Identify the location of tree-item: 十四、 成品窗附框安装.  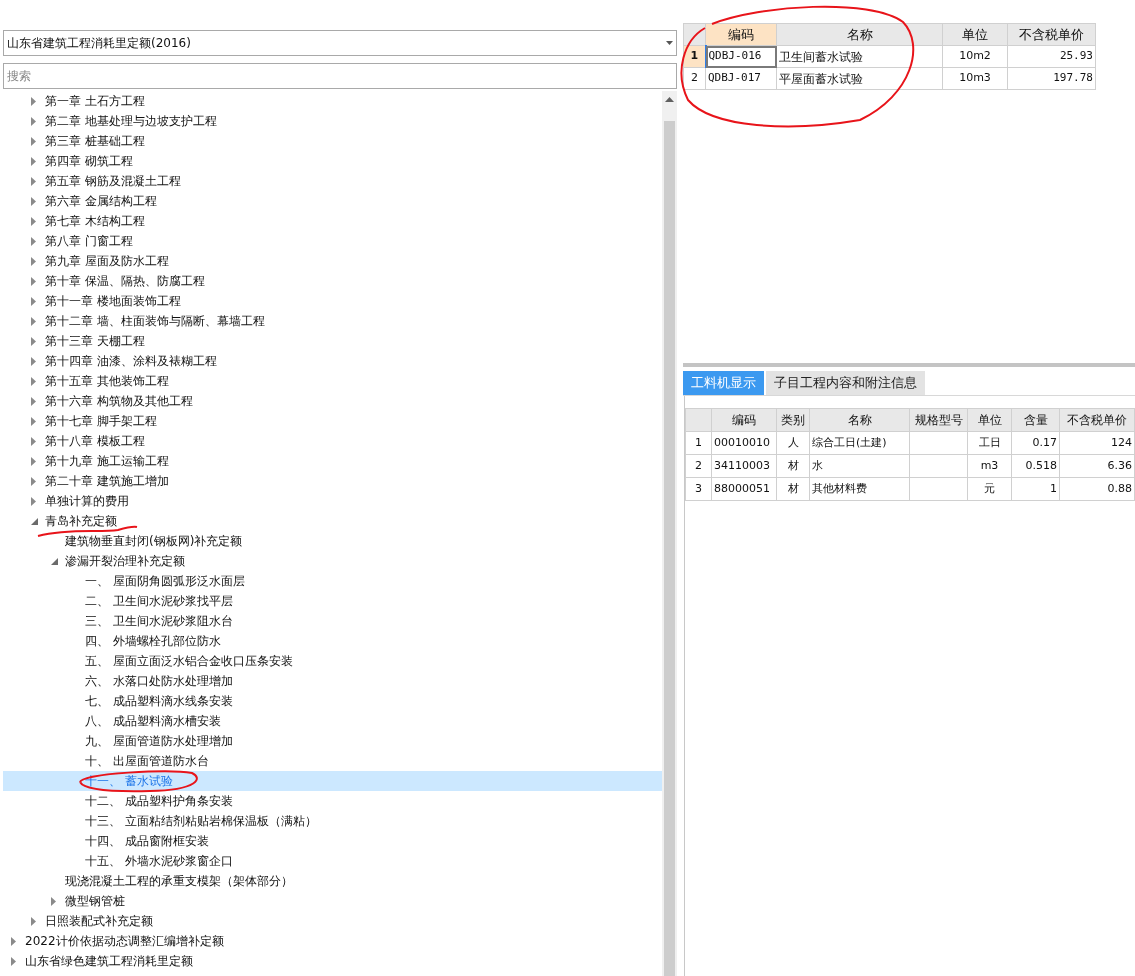
(332, 841).